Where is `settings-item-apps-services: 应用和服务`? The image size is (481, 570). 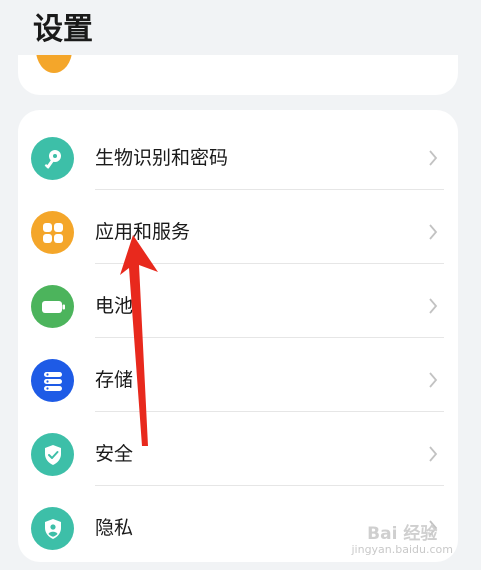
settings-item-apps-services: 应用和服务 is located at coordinates (238, 227).